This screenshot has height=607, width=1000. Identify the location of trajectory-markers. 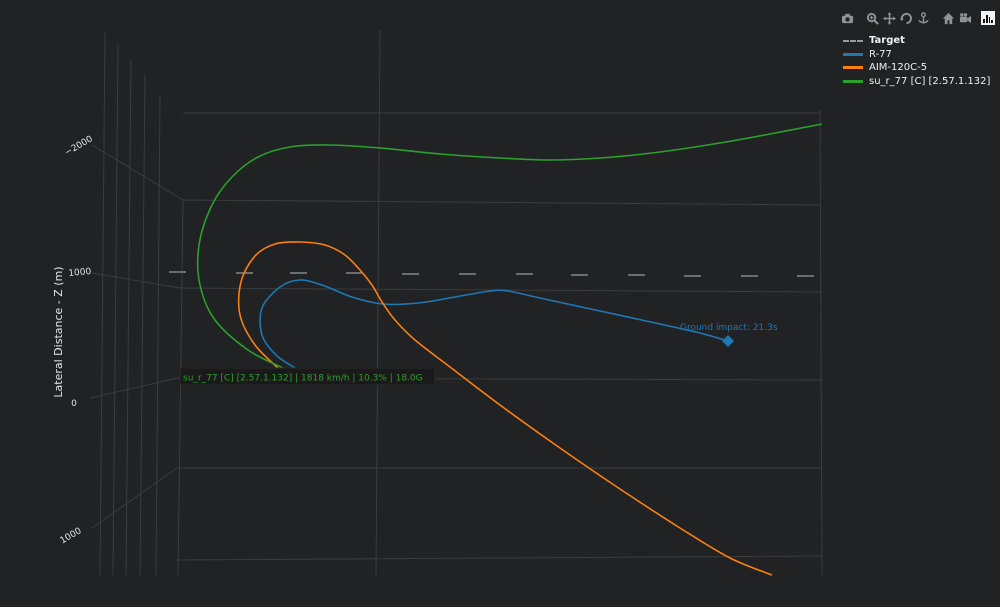
(728, 341).